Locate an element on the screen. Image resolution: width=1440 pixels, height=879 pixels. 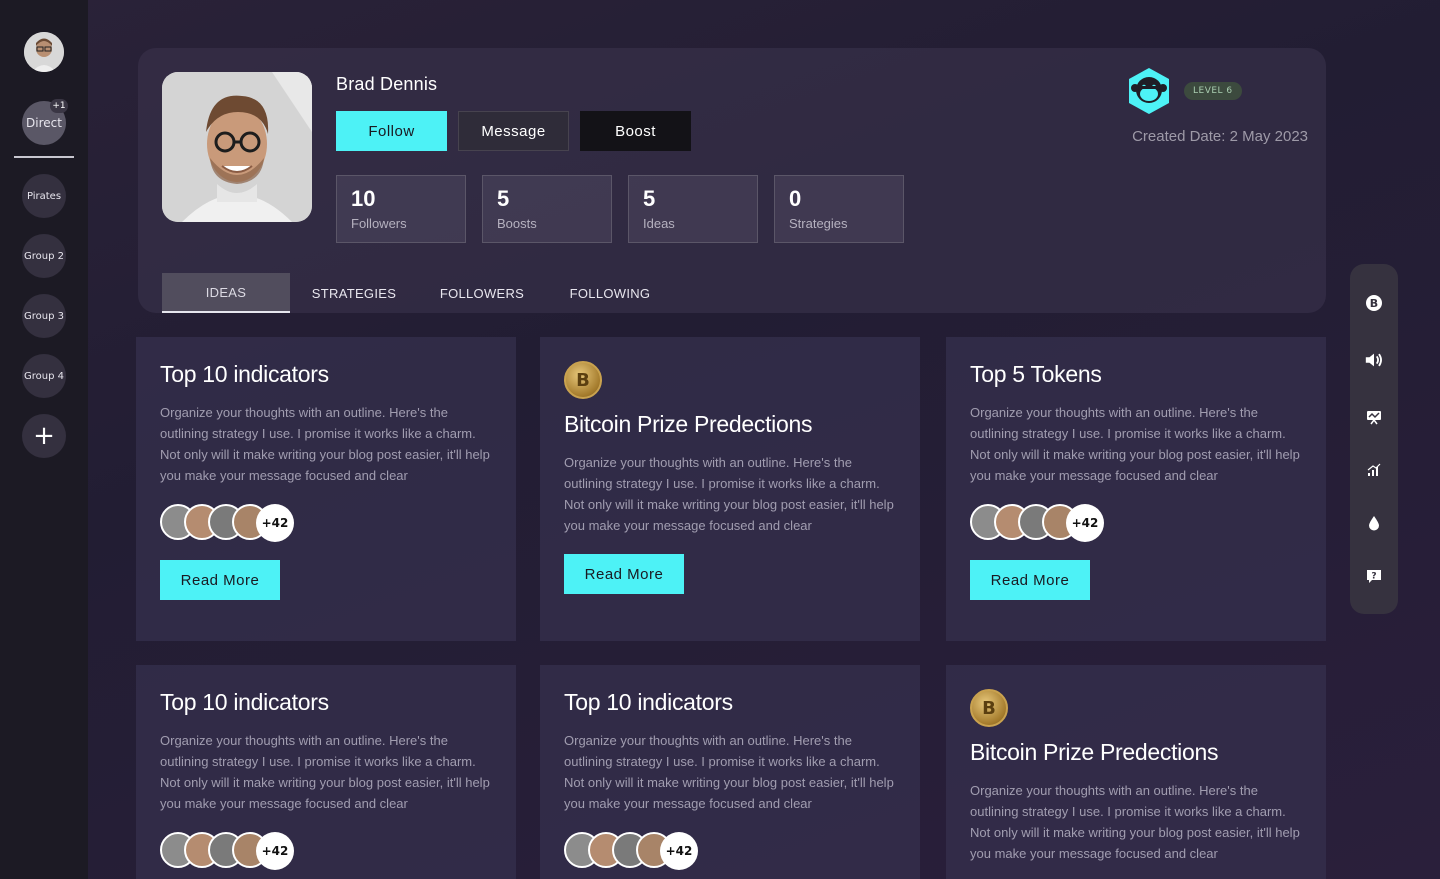
profile-actions: Follow Message Boost is located at coordinates (513, 131).